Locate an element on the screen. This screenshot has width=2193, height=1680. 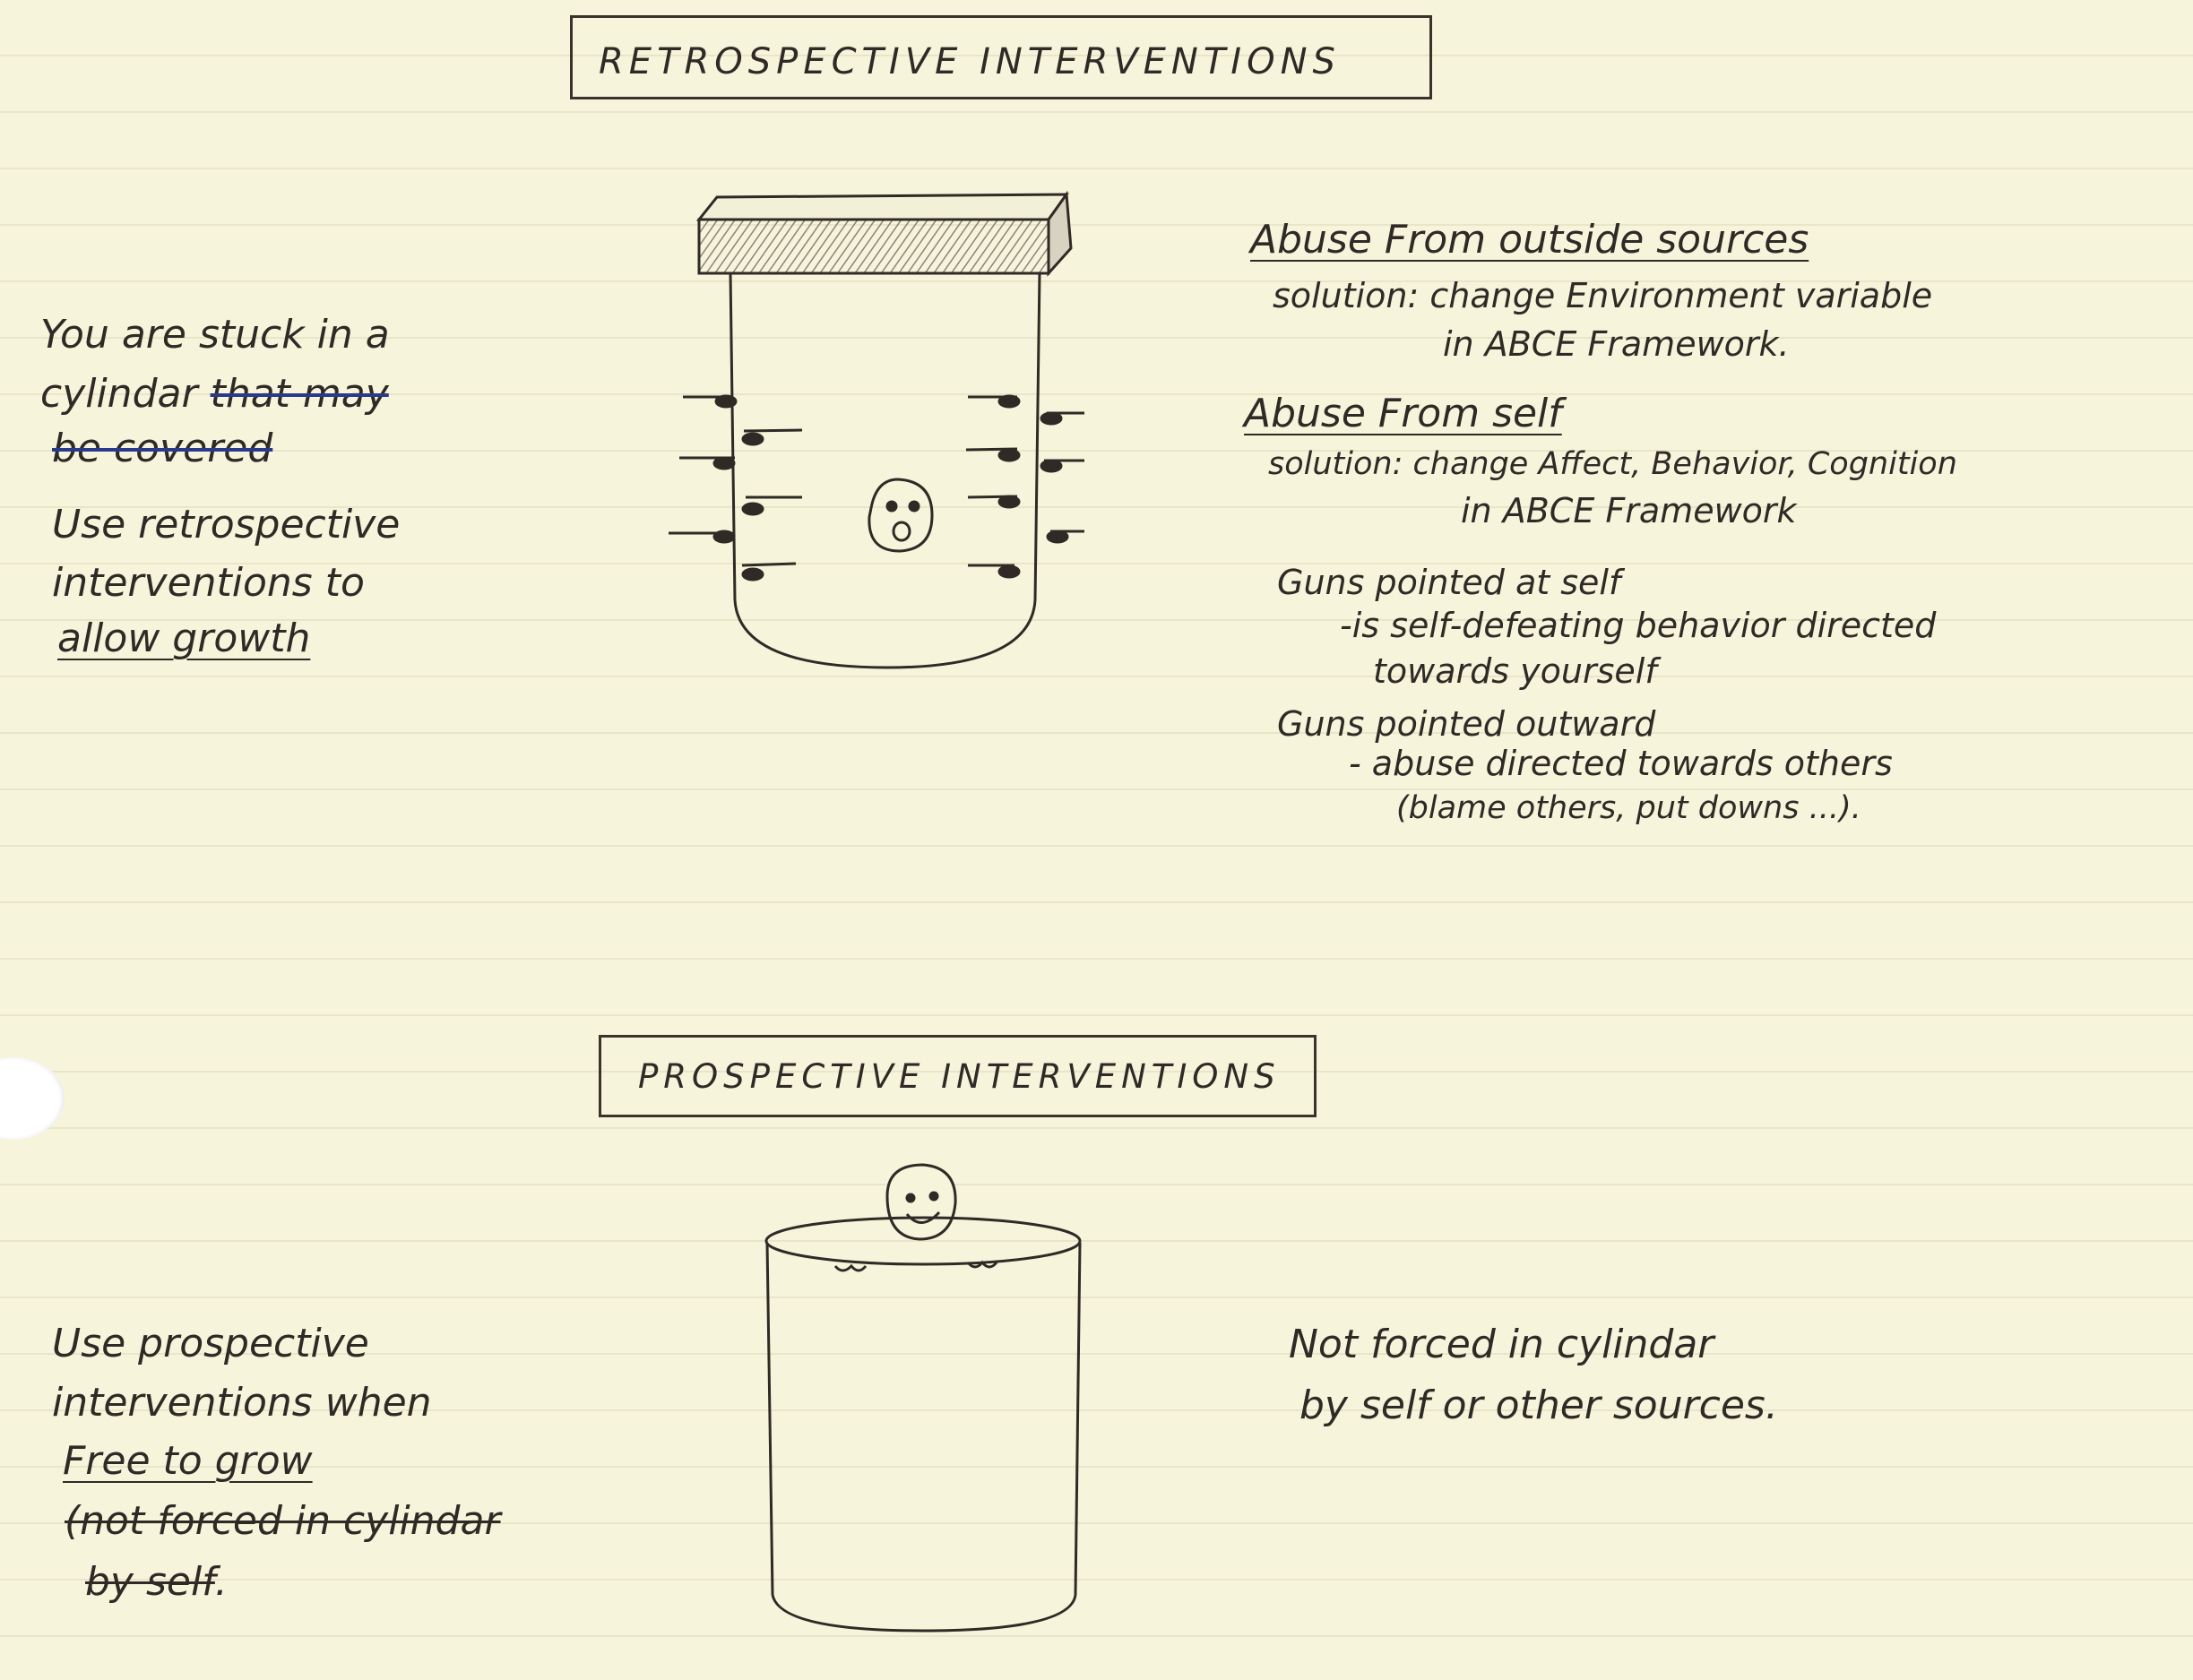
note-line-underlined: Free to grow is located at coordinates (188, 1461).